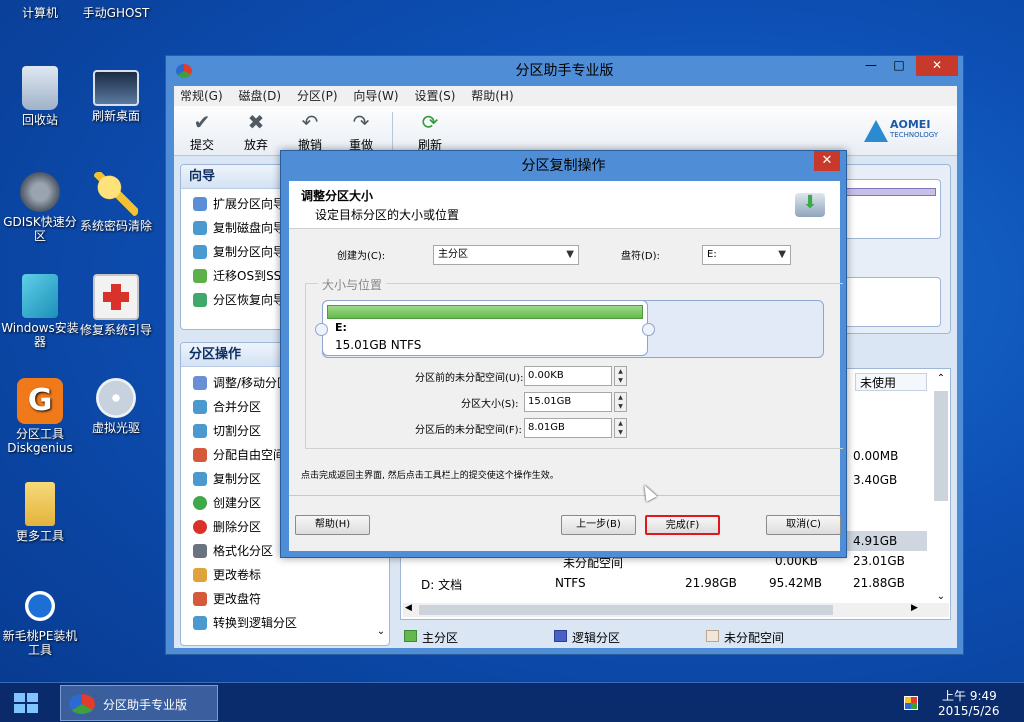 The width and height of the screenshot is (1024, 722). I want to click on taskbar-app-label: 分区助手专业版, so click(145, 705).